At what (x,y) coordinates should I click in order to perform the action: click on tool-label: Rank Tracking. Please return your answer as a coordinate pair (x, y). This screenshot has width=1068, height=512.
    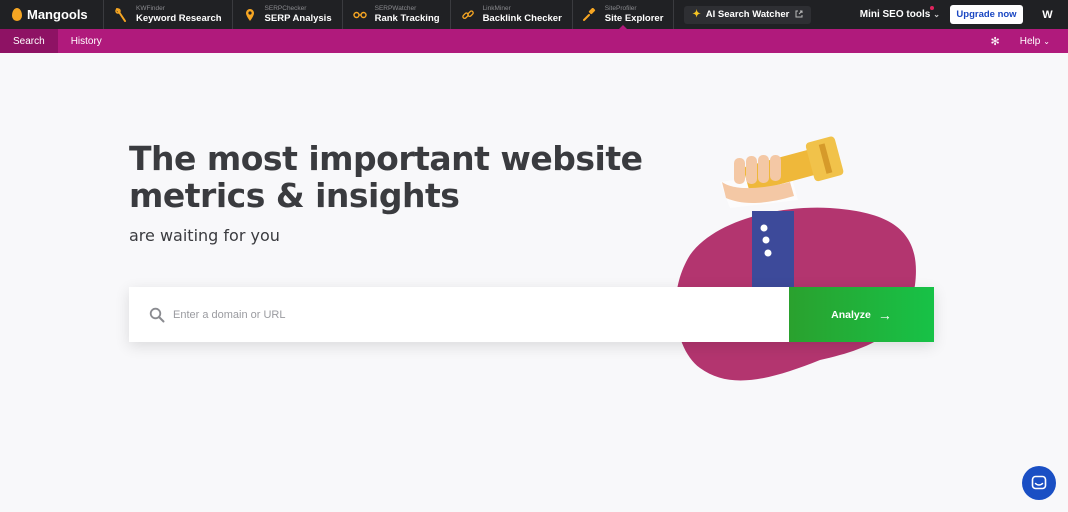
    Looking at the image, I should click on (407, 18).